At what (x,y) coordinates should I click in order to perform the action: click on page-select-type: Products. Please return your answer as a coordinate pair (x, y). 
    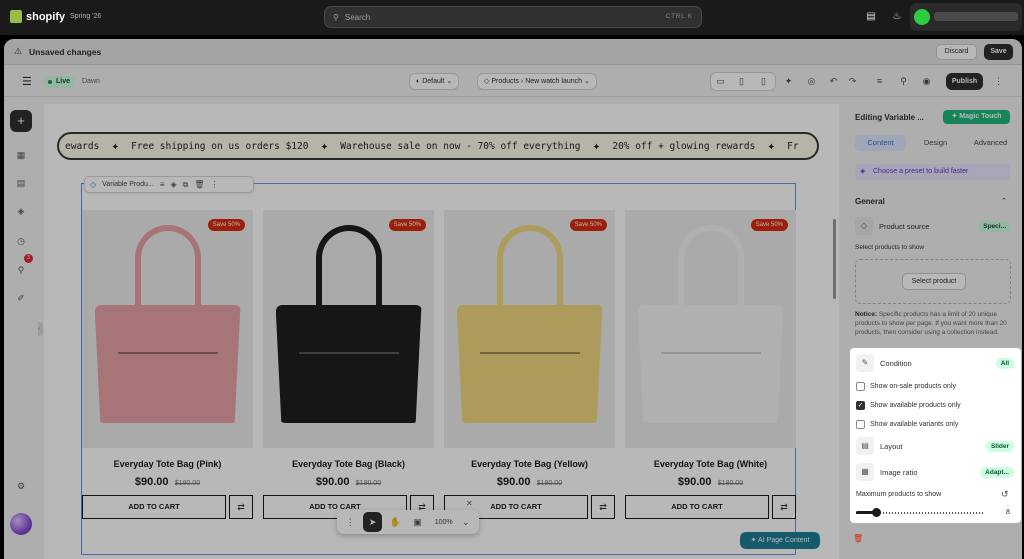
    Looking at the image, I should click on (505, 81).